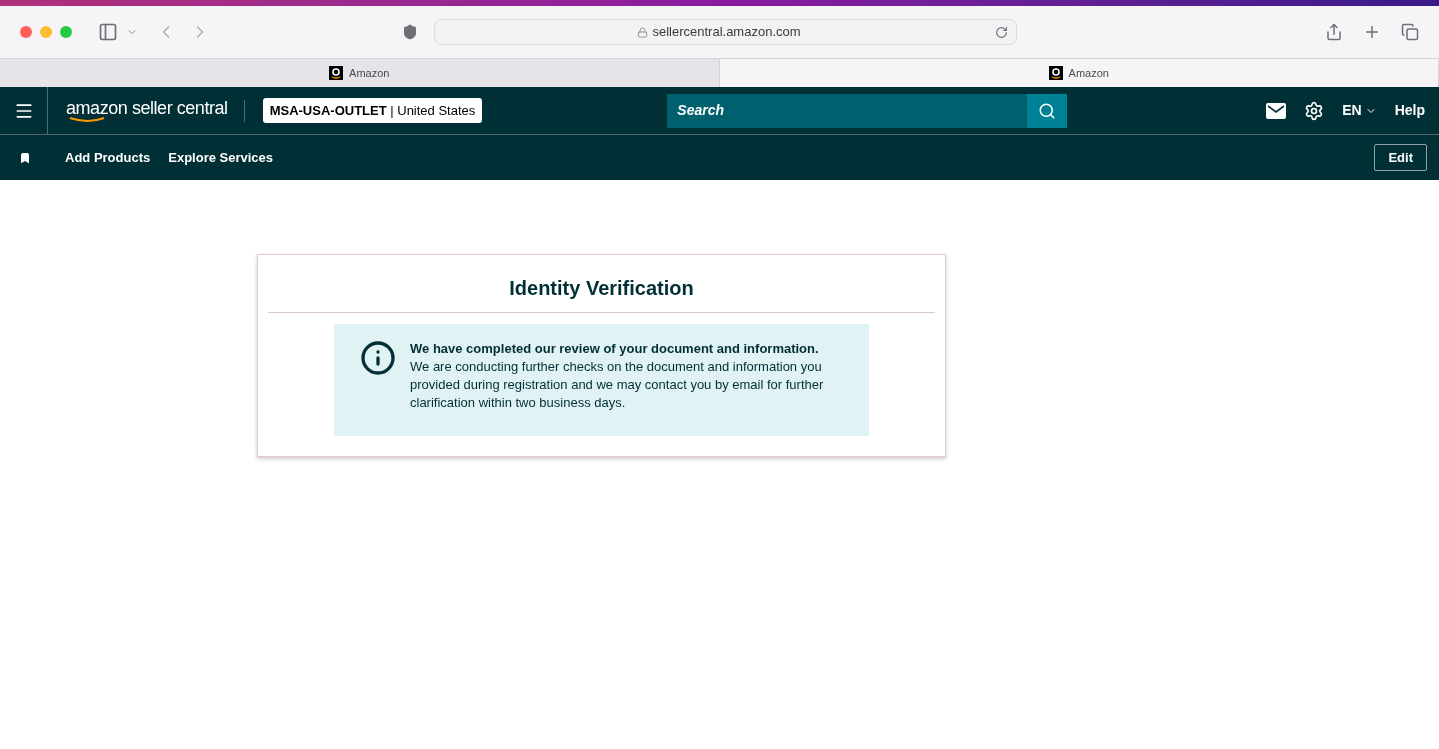 This screenshot has width=1439, height=749. I want to click on reload-icon, so click(1001, 32).